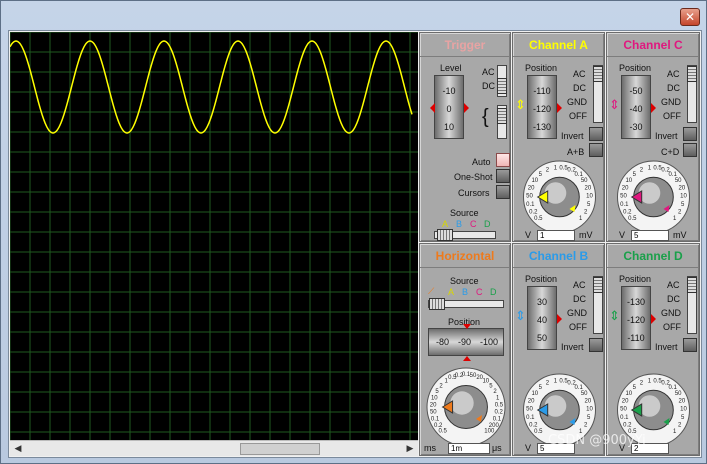  What do you see at coordinates (541, 338) in the screenshot?
I see `chb-pos-tick: 50` at bounding box center [541, 338].